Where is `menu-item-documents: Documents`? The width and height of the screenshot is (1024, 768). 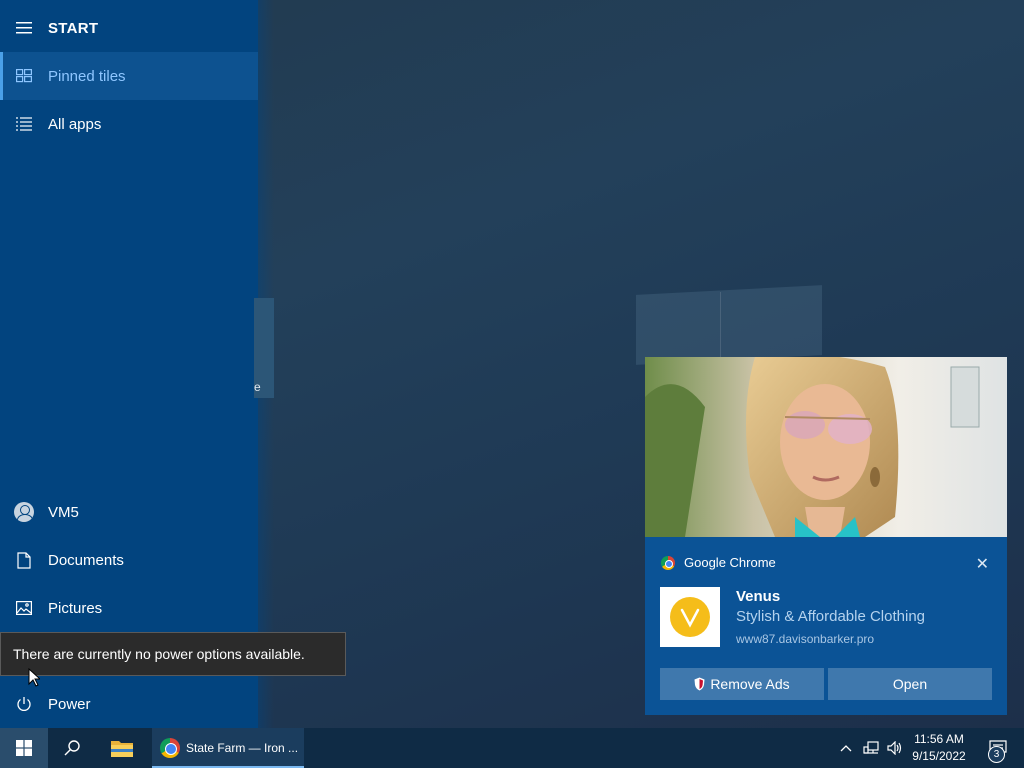 menu-item-documents: Documents is located at coordinates (129, 560).